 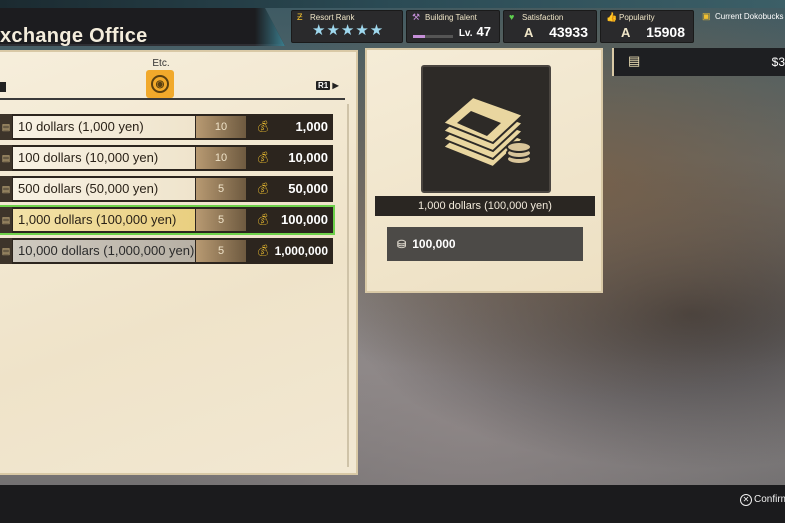 What do you see at coordinates (568, 32) in the screenshot?
I see `satisfaction-value: 43933` at bounding box center [568, 32].